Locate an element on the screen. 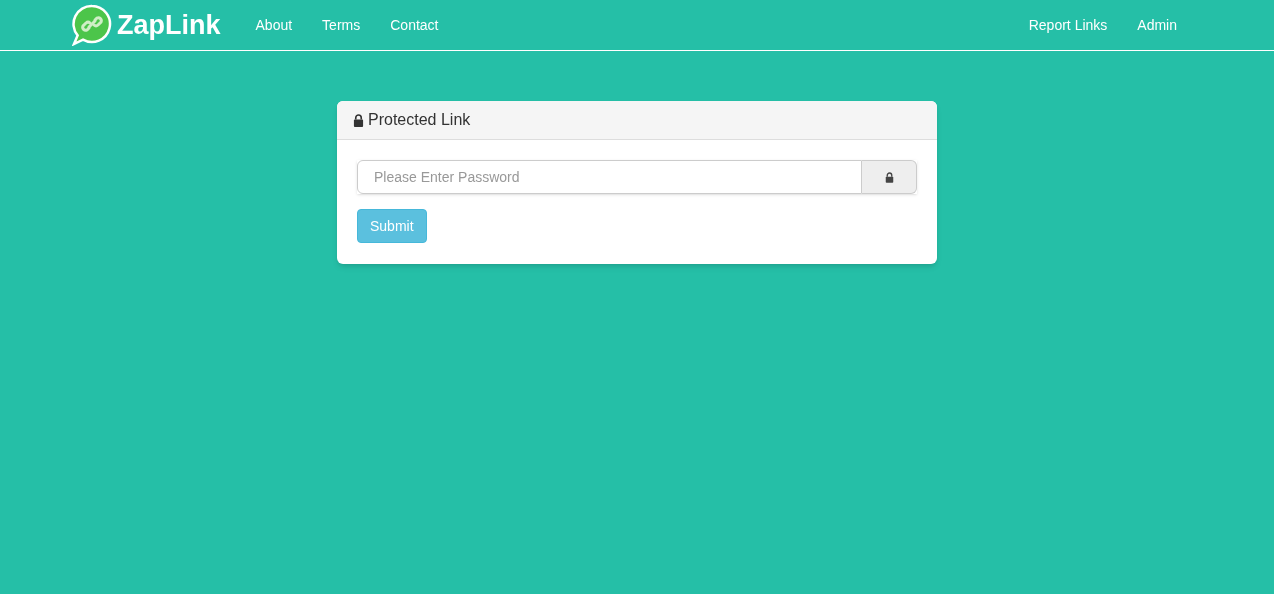 The image size is (1274, 594). nav-link: Report Links is located at coordinates (1068, 25).